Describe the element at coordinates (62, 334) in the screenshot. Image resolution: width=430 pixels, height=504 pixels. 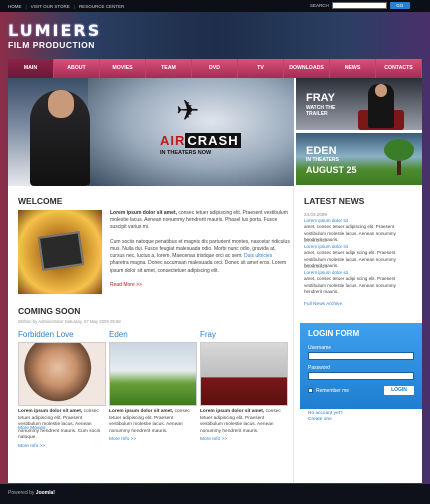
I see `movie-title-link: Forbidden Love` at that location.